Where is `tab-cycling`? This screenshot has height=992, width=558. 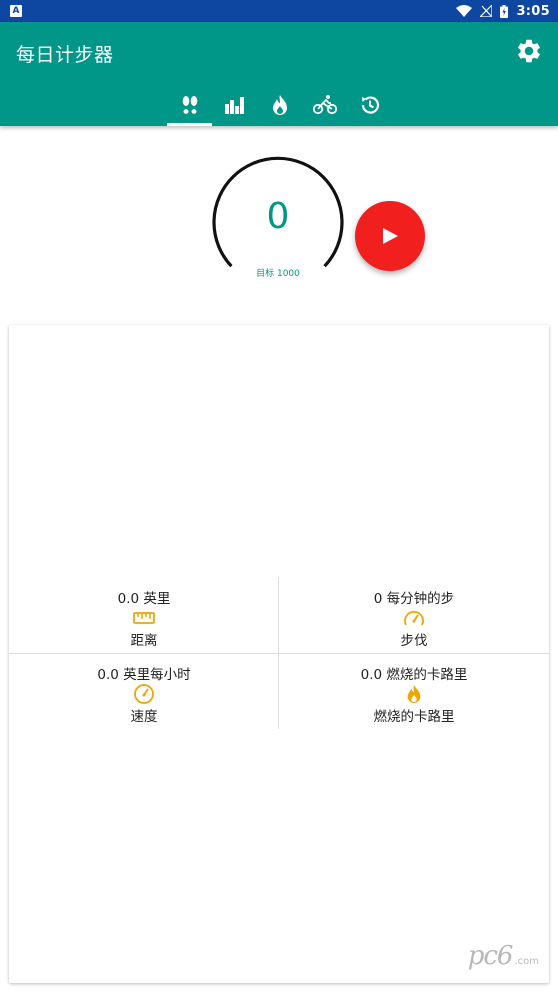
tab-cycling is located at coordinates (324, 105).